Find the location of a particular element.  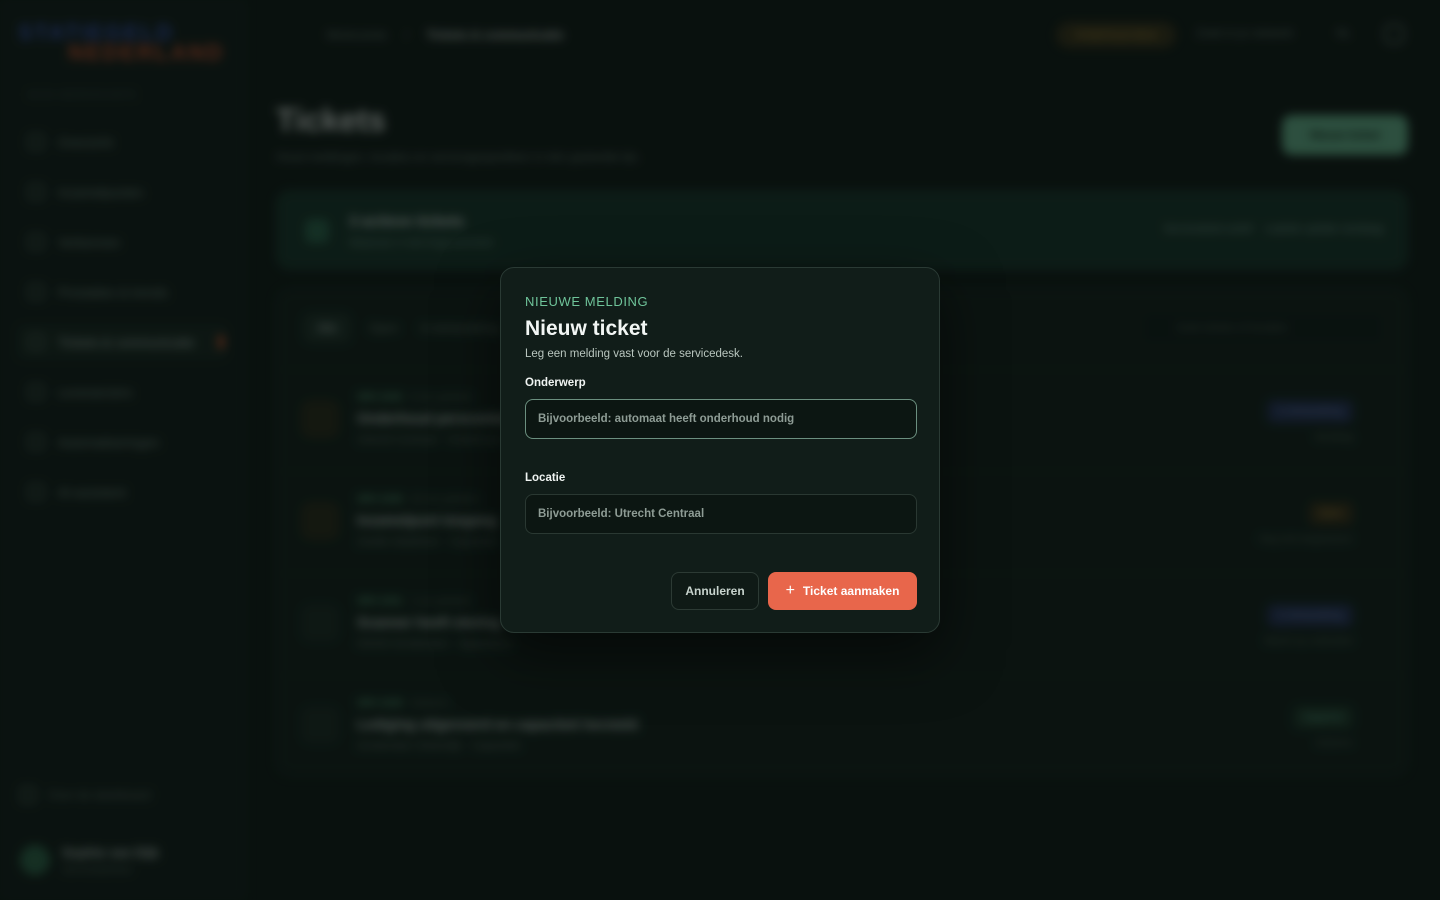

subject-input is located at coordinates (721, 419).